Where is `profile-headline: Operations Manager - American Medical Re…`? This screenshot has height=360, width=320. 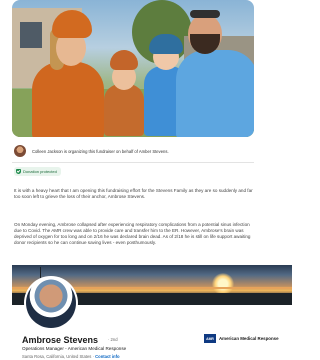
profile-headline: Operations Manager - American Medical Re… is located at coordinates (74, 348).